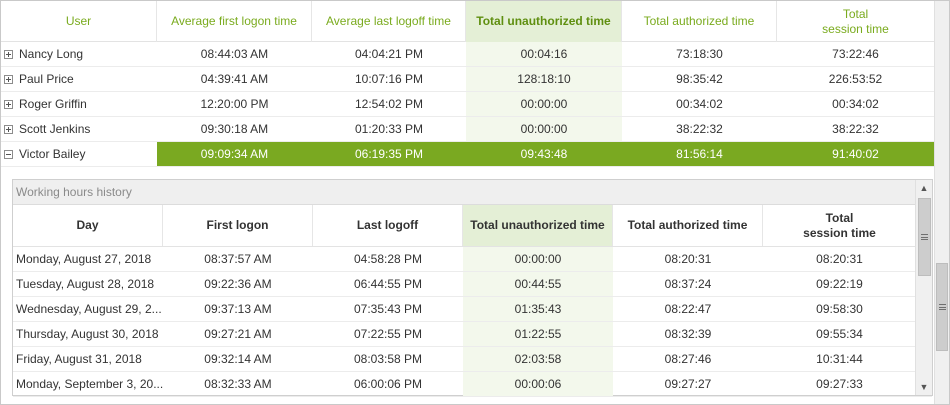  What do you see at coordinates (388, 225) in the screenshot?
I see `column-header-last-logoff: Last logoff` at bounding box center [388, 225].